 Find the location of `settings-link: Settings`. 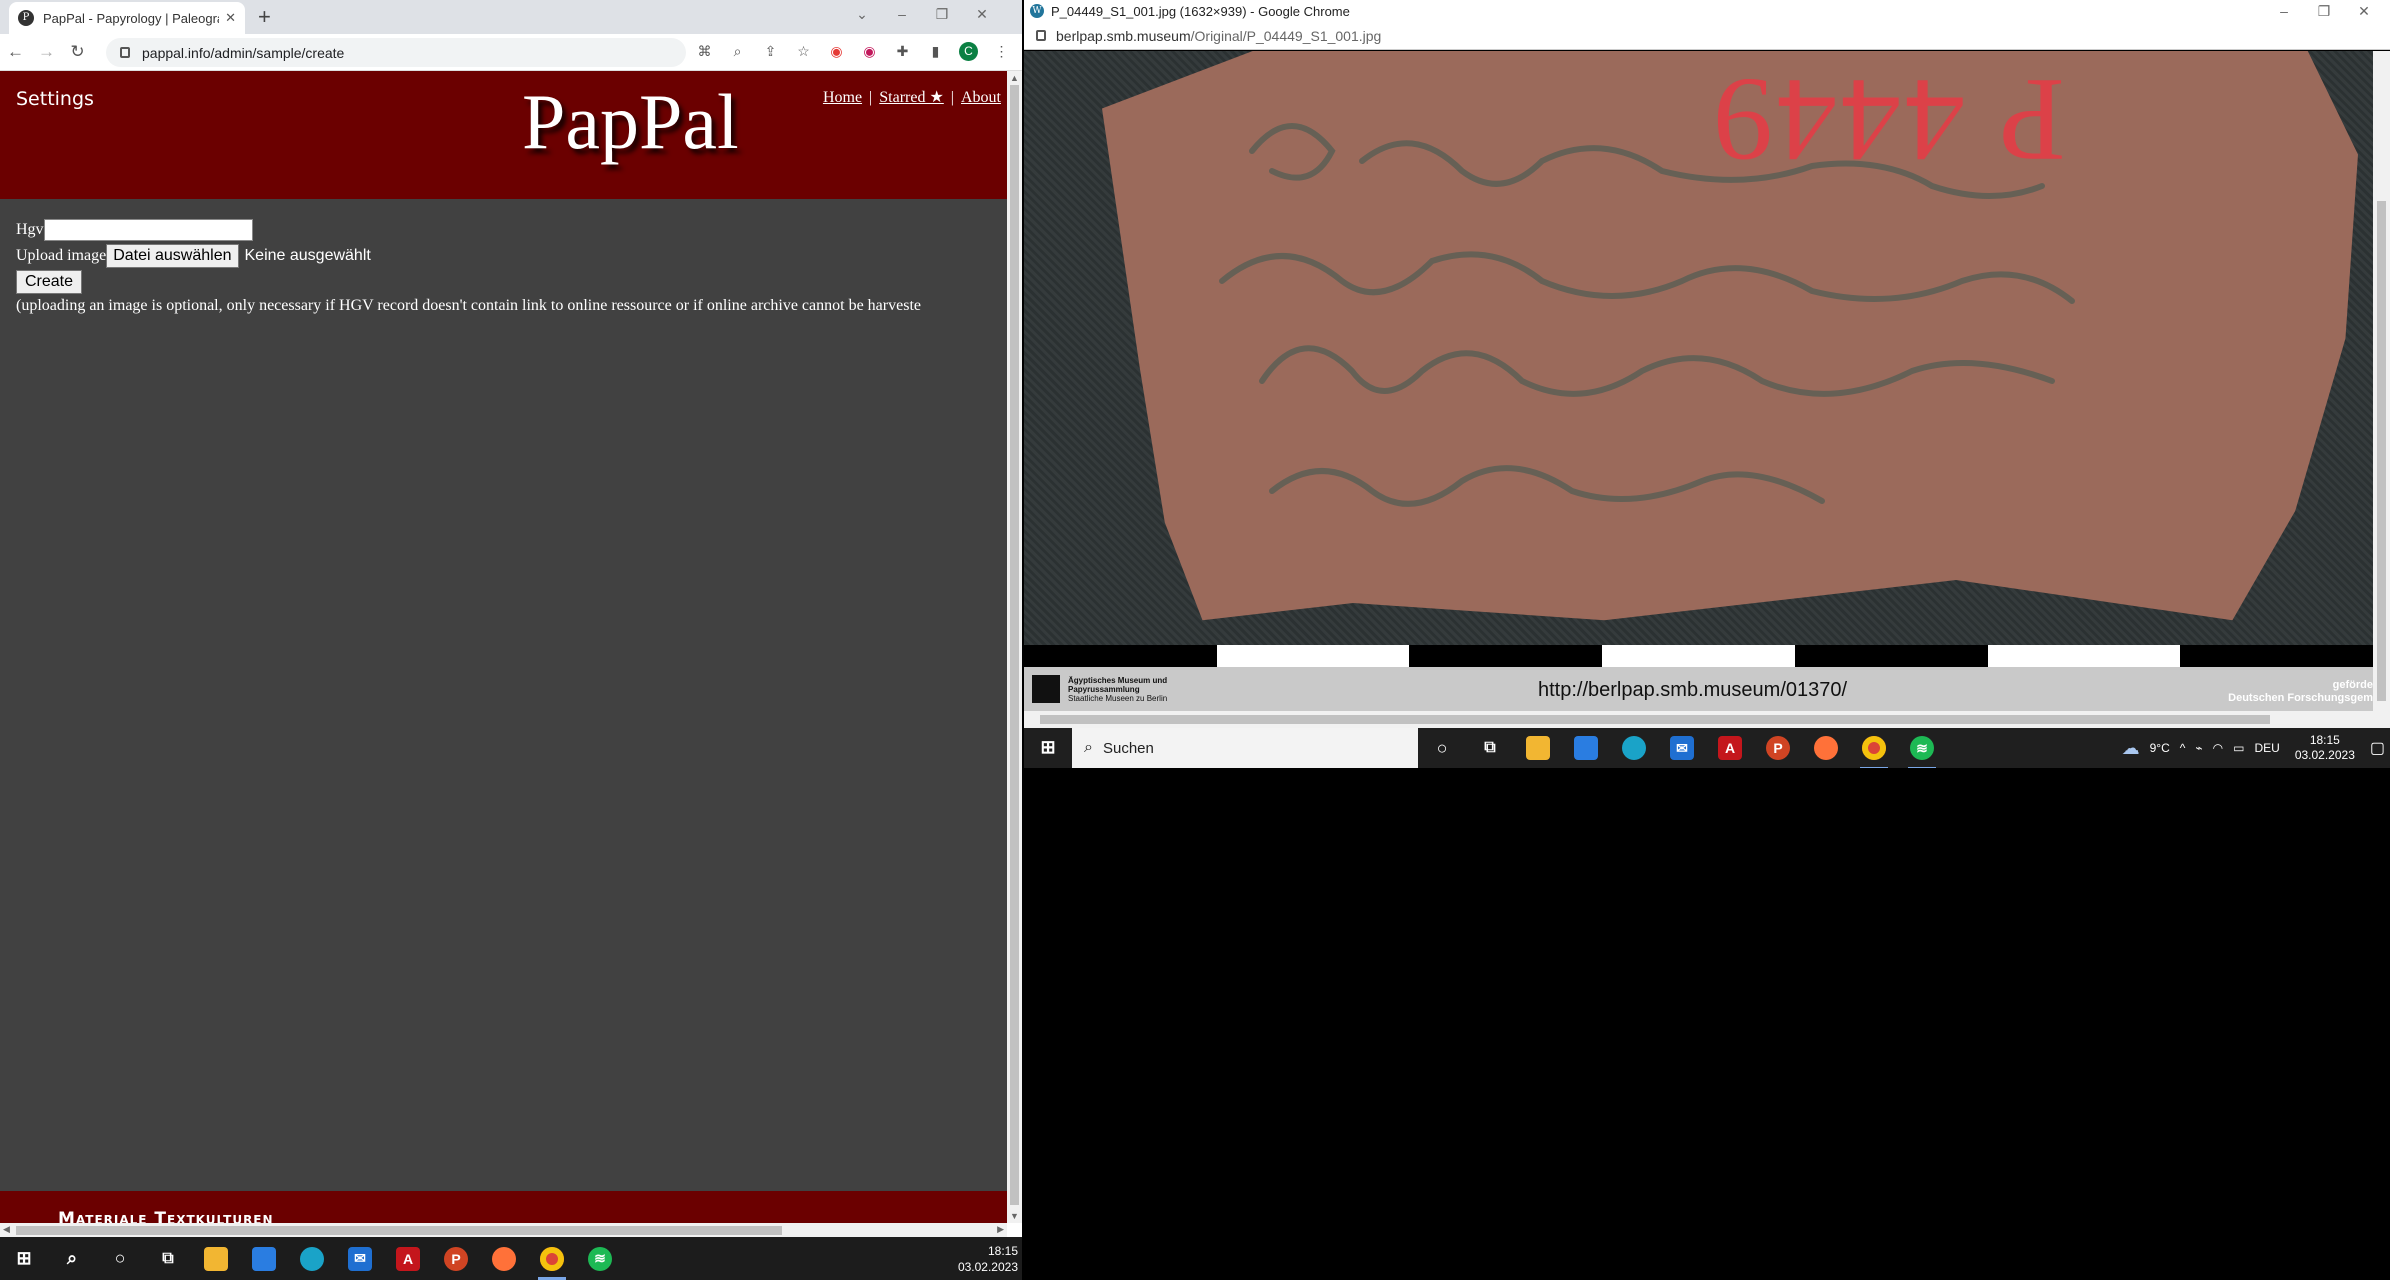

settings-link: Settings is located at coordinates (55, 99).